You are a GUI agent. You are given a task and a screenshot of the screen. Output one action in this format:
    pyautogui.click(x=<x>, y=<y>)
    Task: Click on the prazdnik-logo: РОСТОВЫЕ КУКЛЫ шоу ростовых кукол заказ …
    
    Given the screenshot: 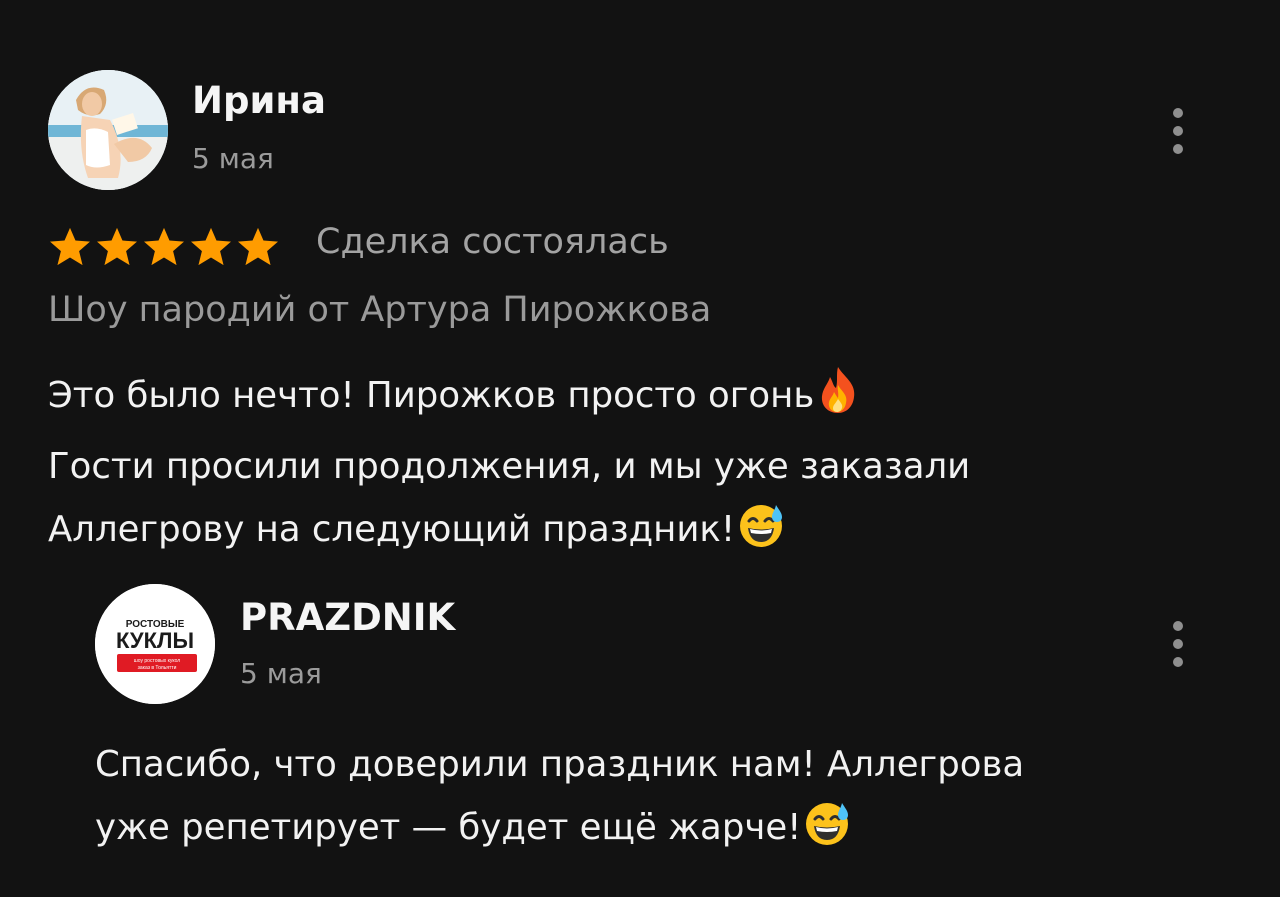 What is the action you would take?
    pyautogui.click(x=155, y=644)
    